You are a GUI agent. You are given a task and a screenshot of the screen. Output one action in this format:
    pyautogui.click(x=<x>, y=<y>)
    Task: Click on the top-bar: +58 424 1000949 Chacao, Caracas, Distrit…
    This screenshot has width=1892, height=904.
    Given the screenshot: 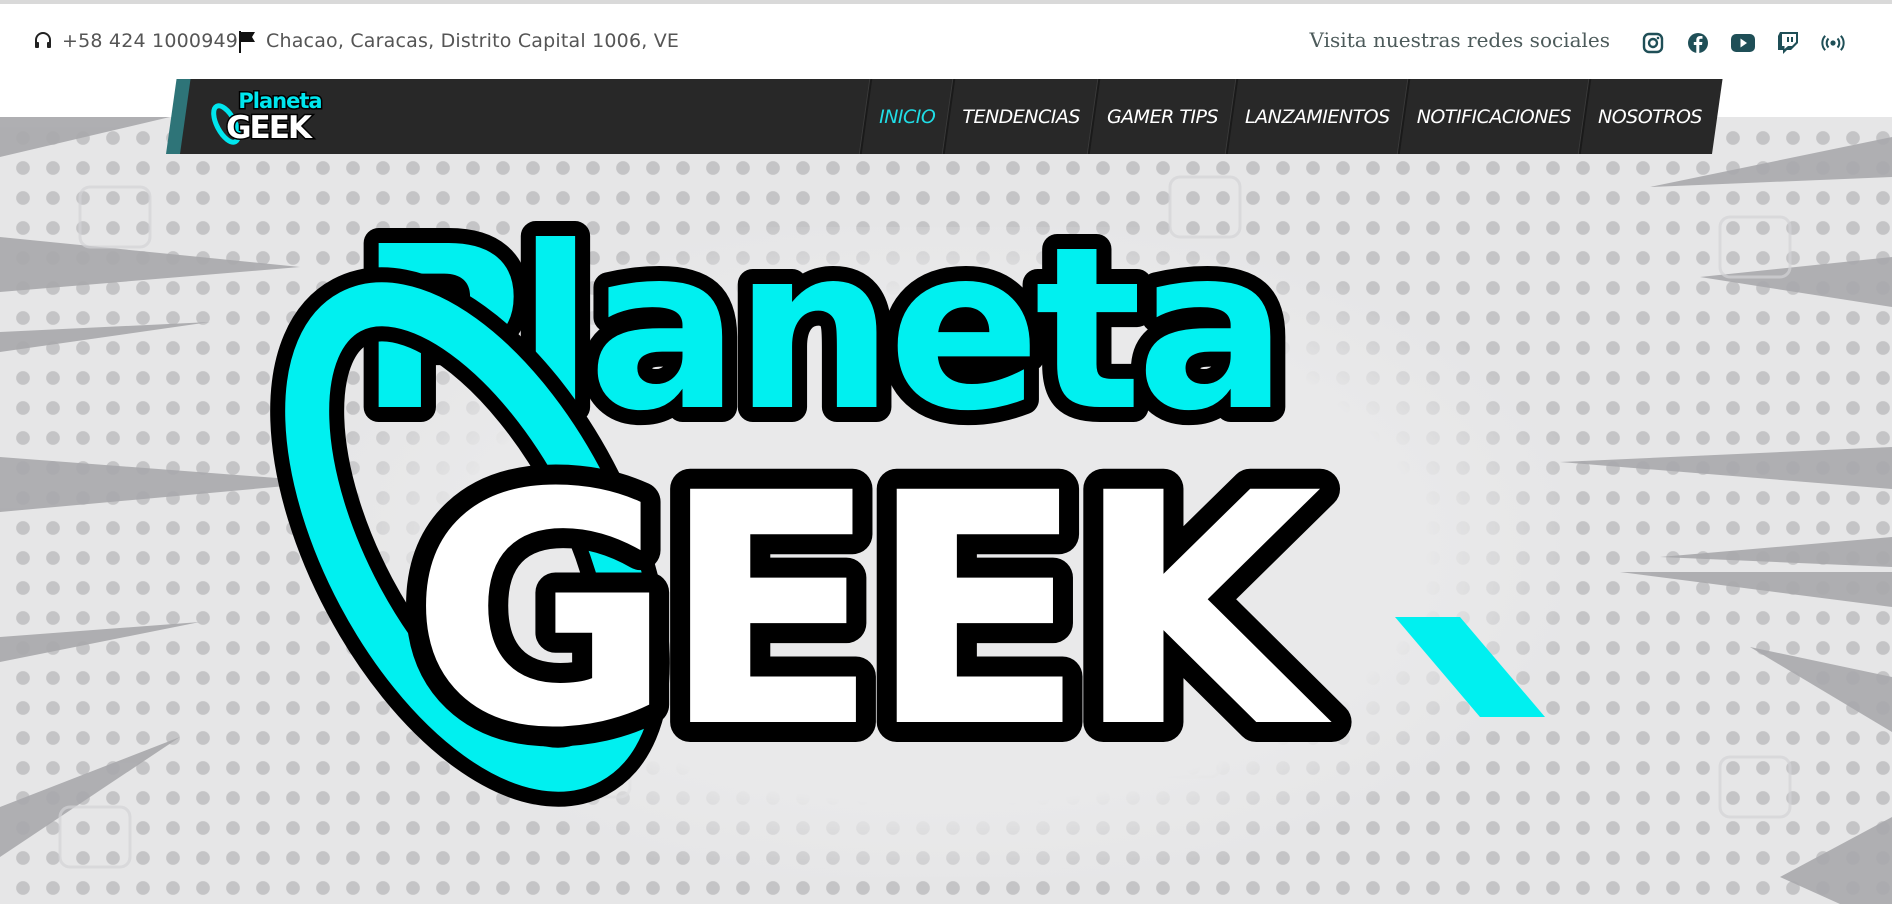 What is the action you would take?
    pyautogui.click(x=946, y=41)
    